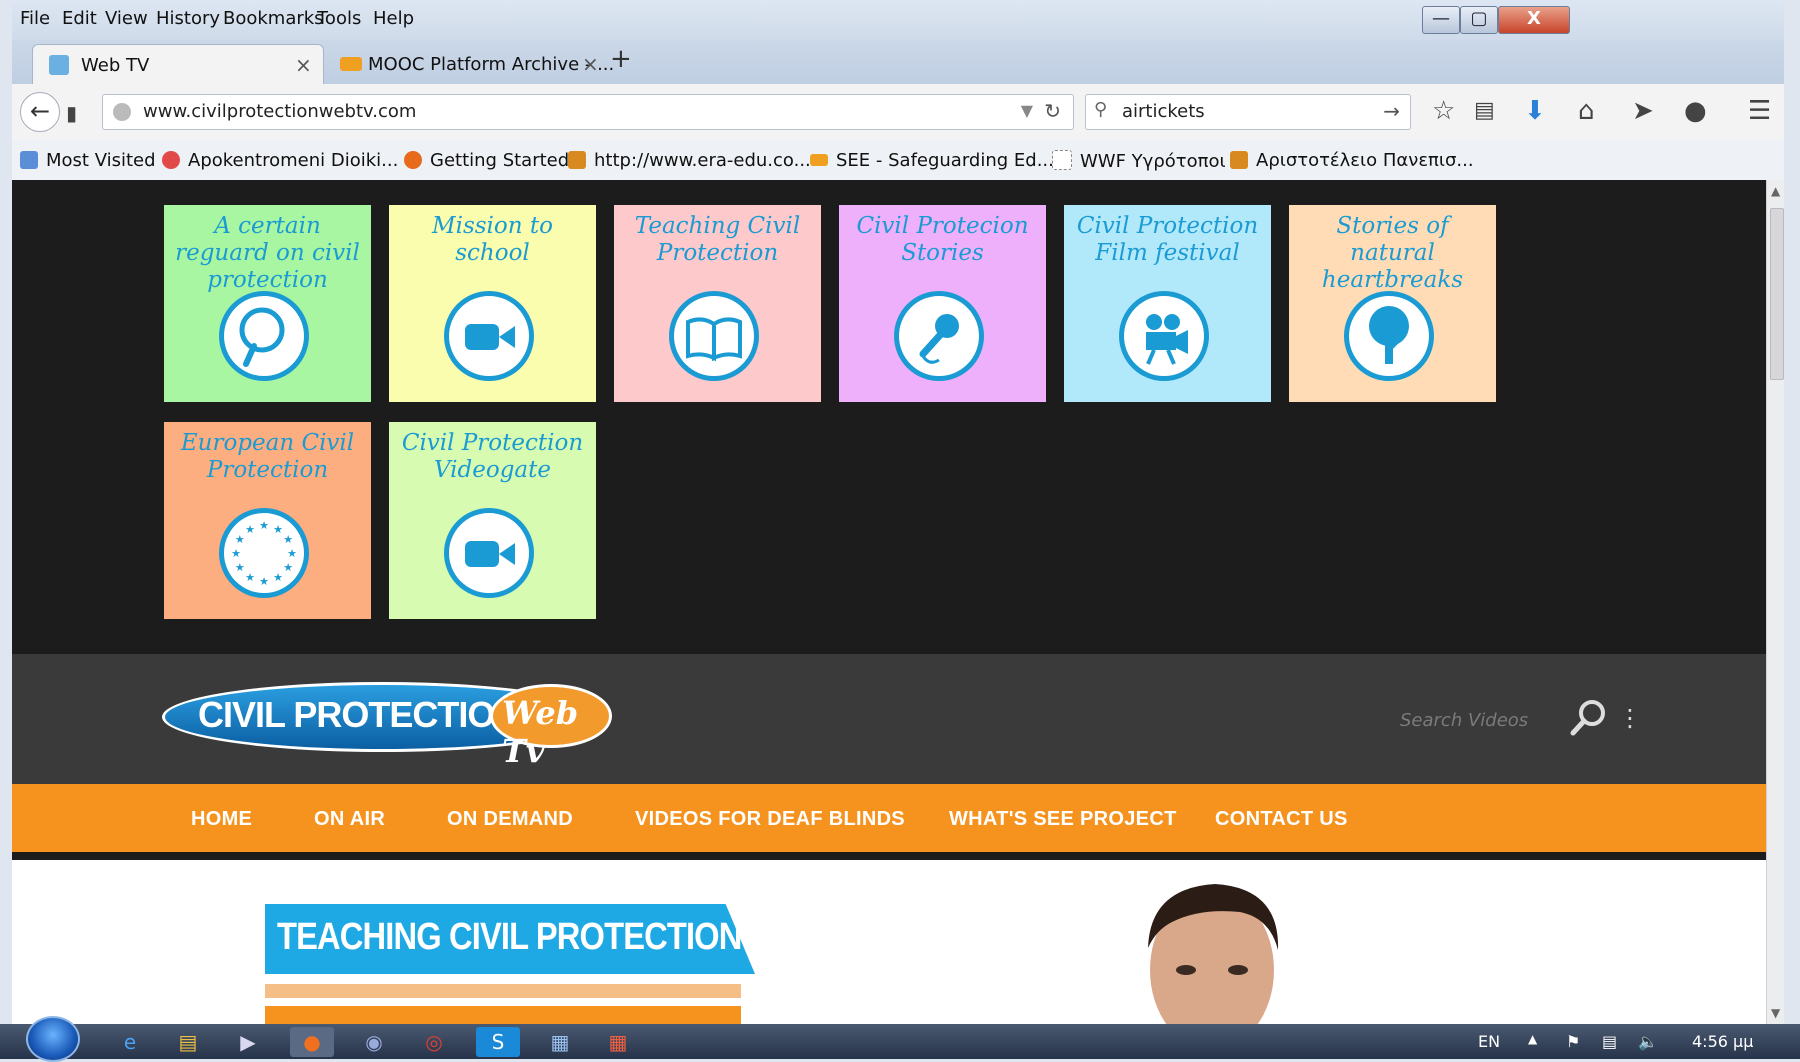 The width and height of the screenshot is (1800, 1062). I want to click on maximize-button: ▢, so click(1479, 20).